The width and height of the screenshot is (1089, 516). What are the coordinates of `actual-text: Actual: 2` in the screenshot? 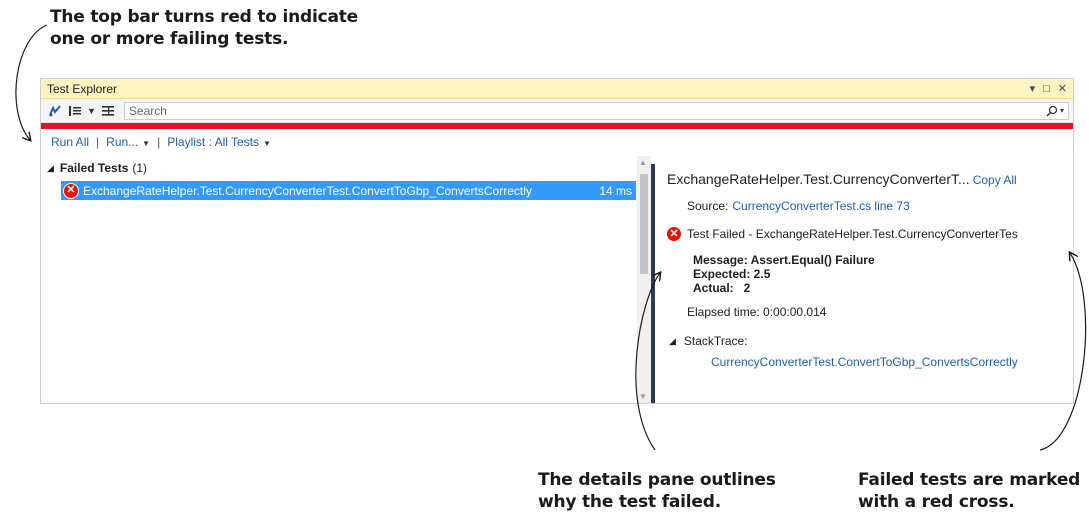 It's located at (722, 288).